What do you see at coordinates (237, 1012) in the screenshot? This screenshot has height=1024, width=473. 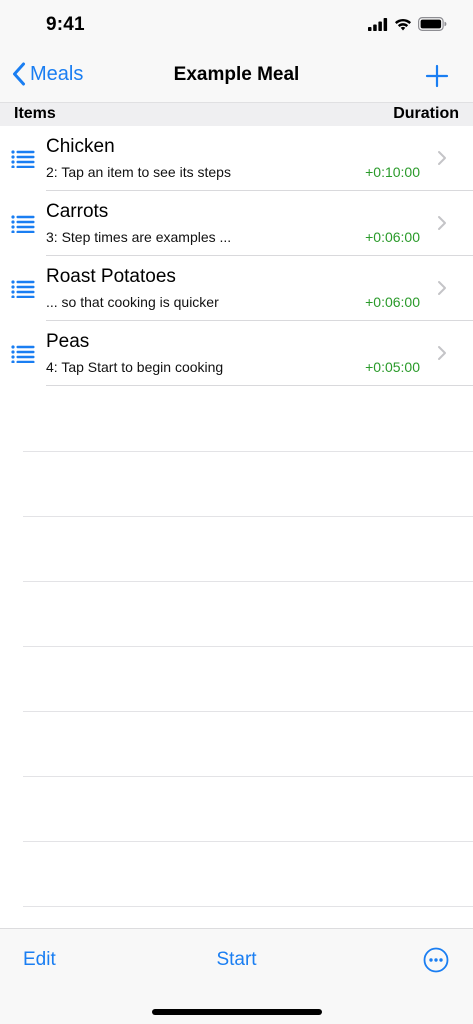 I see `home-indicator` at bounding box center [237, 1012].